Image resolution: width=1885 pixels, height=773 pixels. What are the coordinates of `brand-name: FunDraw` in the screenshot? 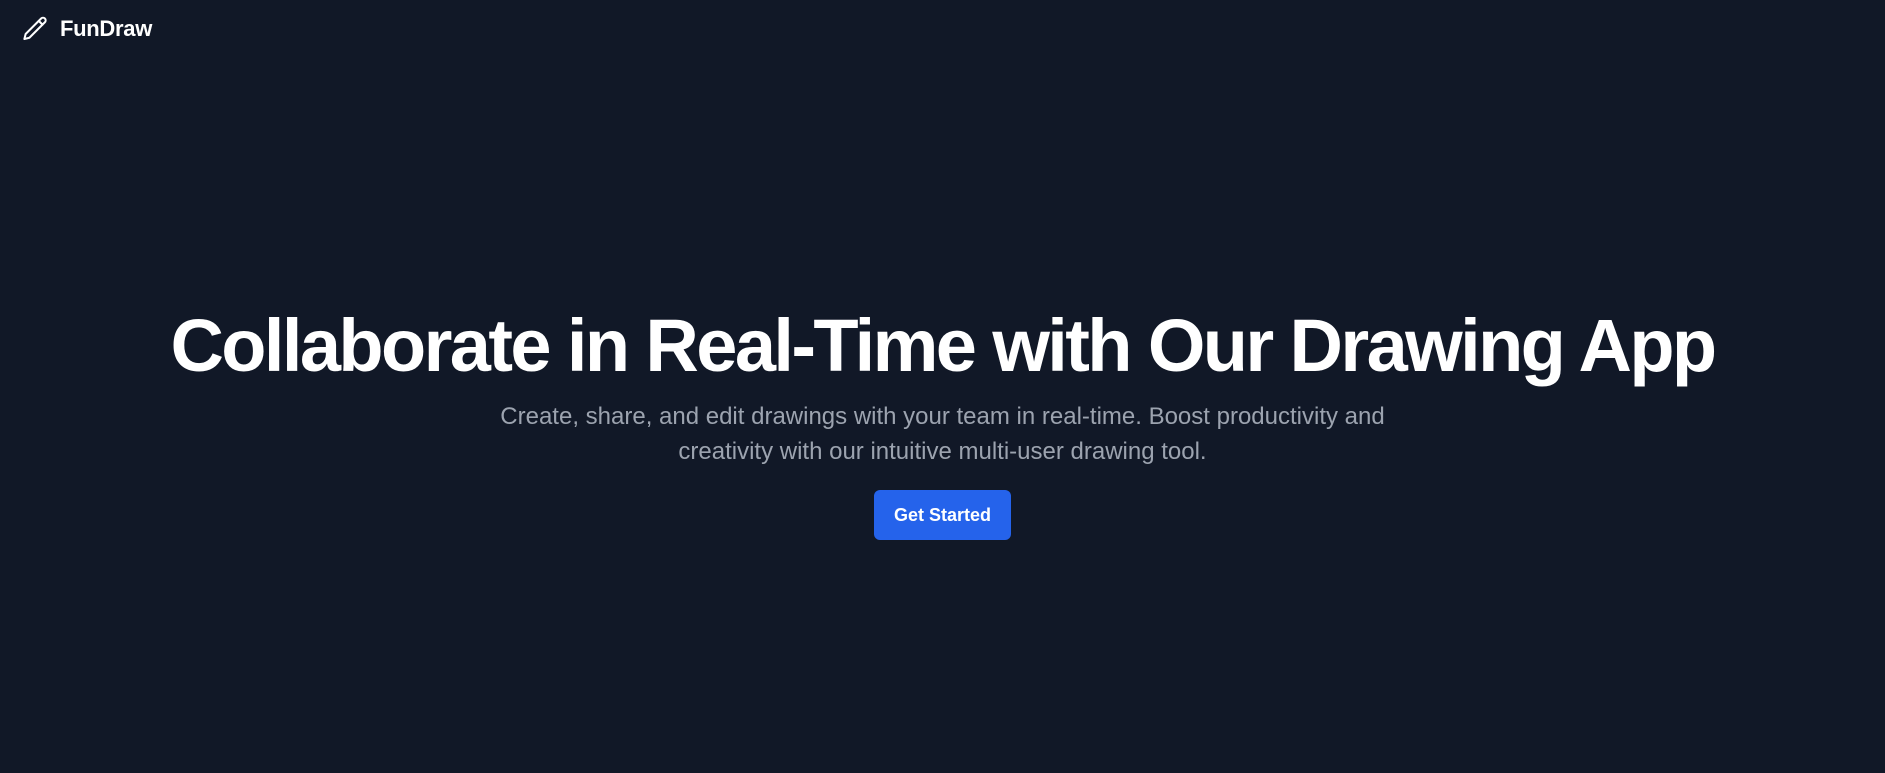 It's located at (106, 28).